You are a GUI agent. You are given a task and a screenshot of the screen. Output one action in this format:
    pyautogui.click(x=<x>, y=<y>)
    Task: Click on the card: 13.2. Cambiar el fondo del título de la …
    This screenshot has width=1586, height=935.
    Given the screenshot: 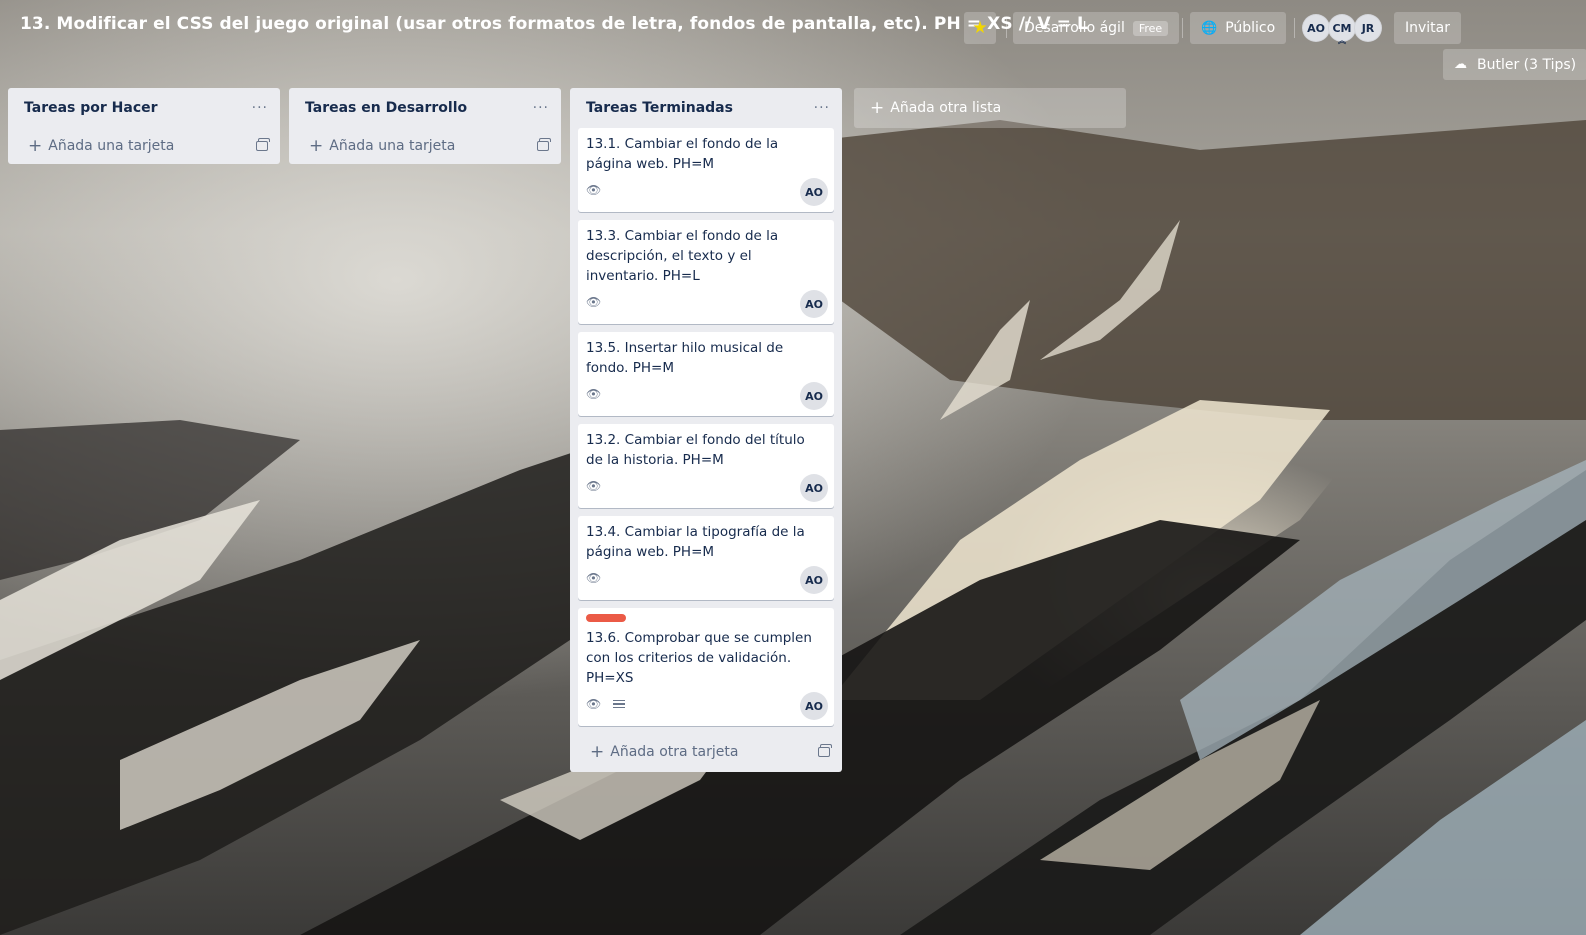 What is the action you would take?
    pyautogui.click(x=706, y=466)
    